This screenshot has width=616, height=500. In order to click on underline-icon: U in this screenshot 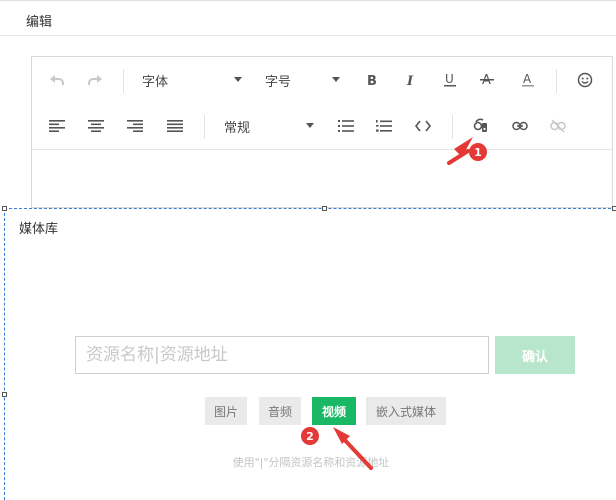, I will do `click(450, 80)`.